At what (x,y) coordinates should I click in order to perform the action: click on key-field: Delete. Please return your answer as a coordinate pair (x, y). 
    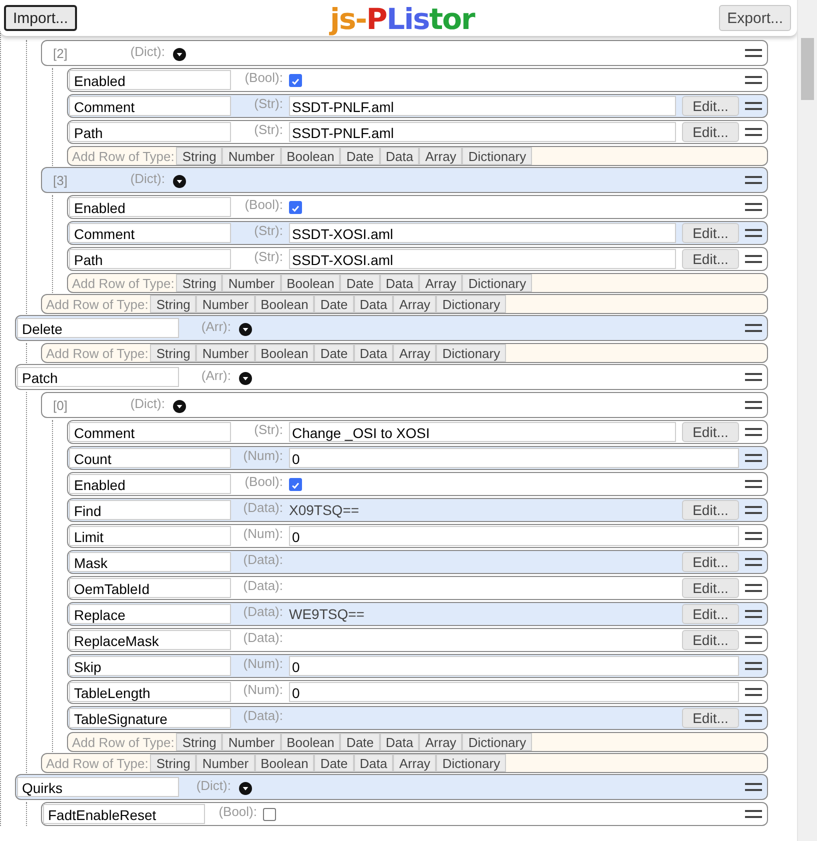
    Looking at the image, I should click on (98, 328).